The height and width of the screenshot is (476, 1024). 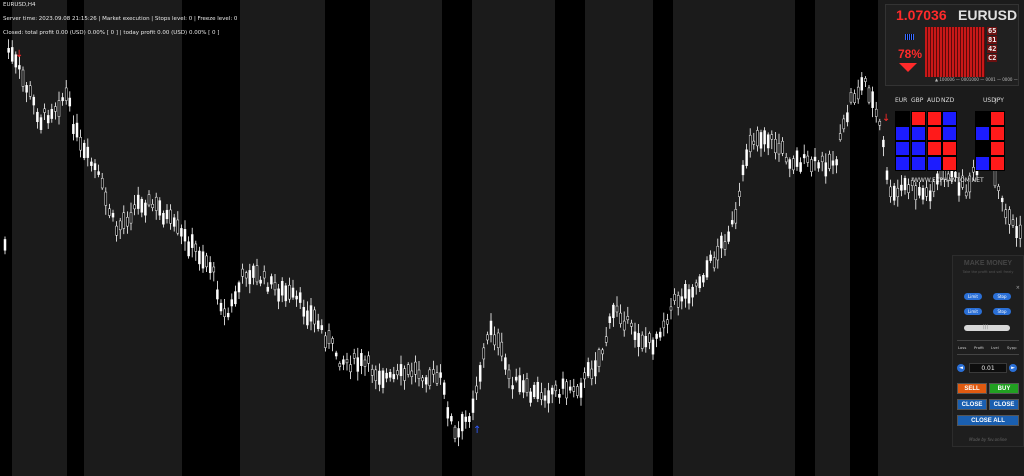 I want to click on close-all-button: CLOSE ALL, so click(x=988, y=420).